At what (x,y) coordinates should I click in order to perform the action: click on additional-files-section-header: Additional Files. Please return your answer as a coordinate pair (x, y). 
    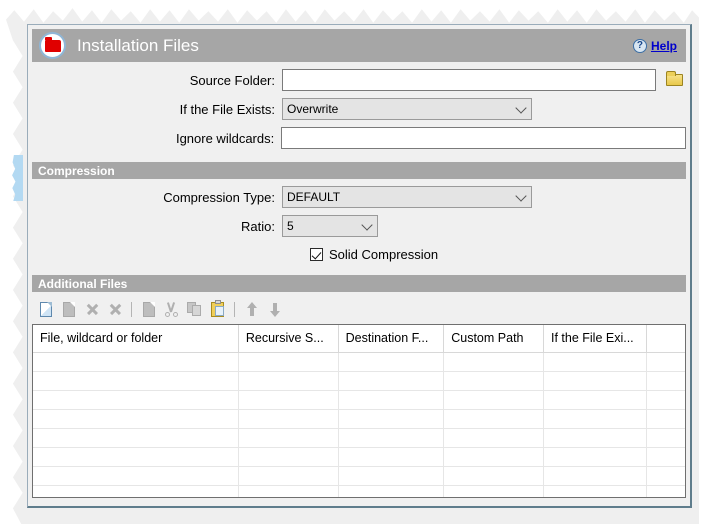
    Looking at the image, I should click on (359, 283).